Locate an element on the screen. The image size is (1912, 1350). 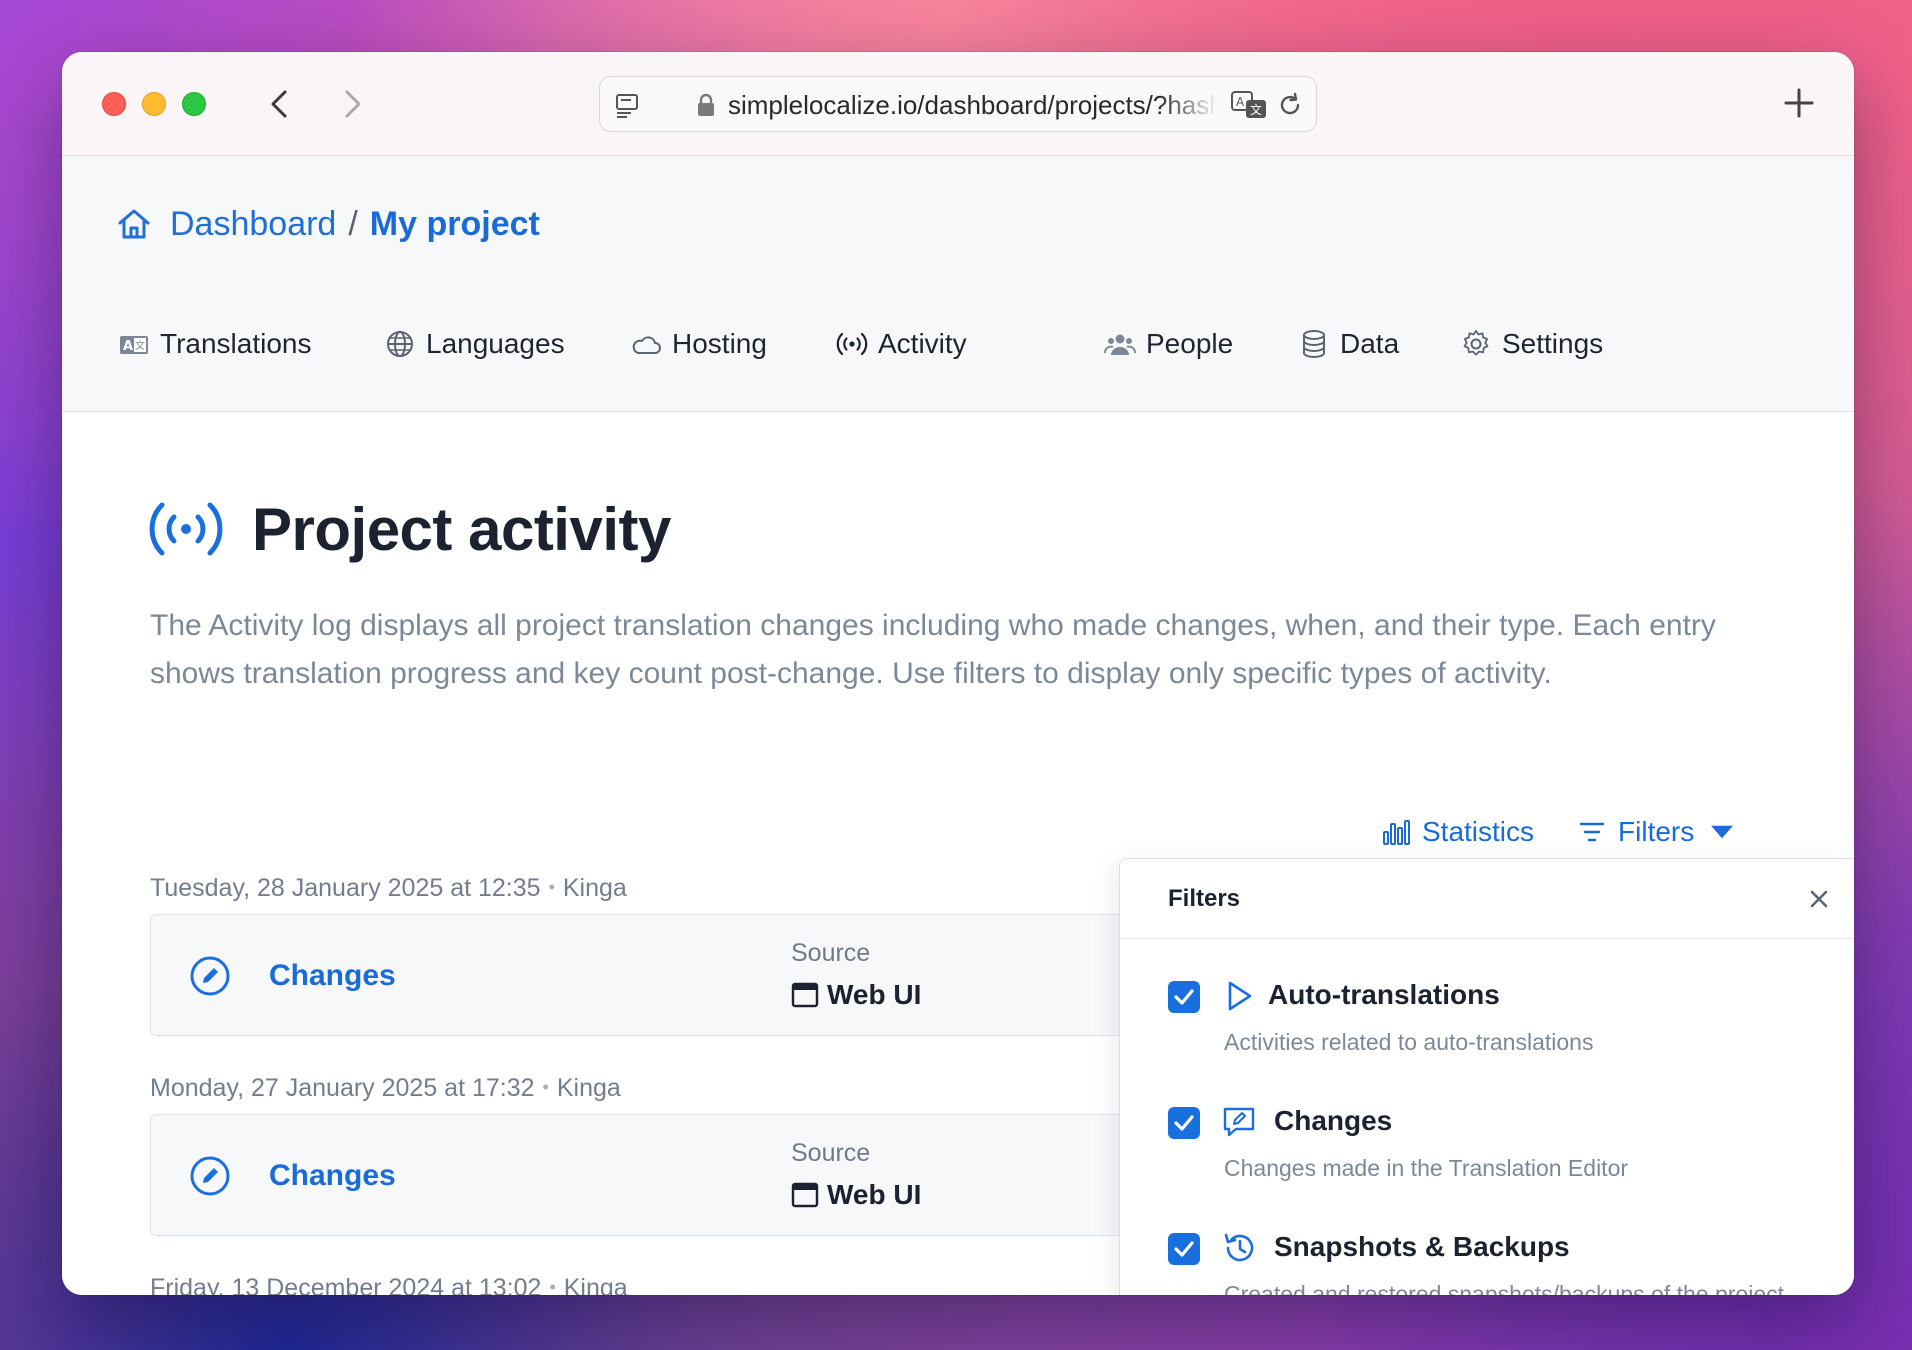
tab-data: Data is located at coordinates (1348, 344).